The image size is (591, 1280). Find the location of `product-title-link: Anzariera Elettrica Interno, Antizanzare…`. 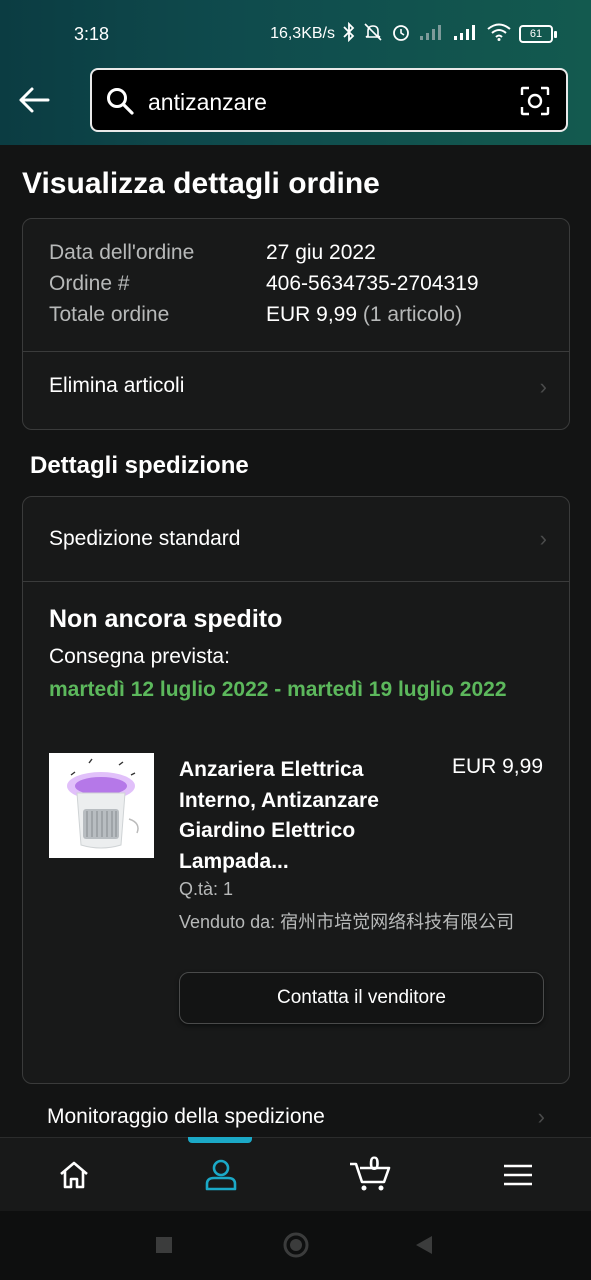

product-title-link: Anzariera Elettrica Interno, Antizanzare… is located at coordinates (299, 816).